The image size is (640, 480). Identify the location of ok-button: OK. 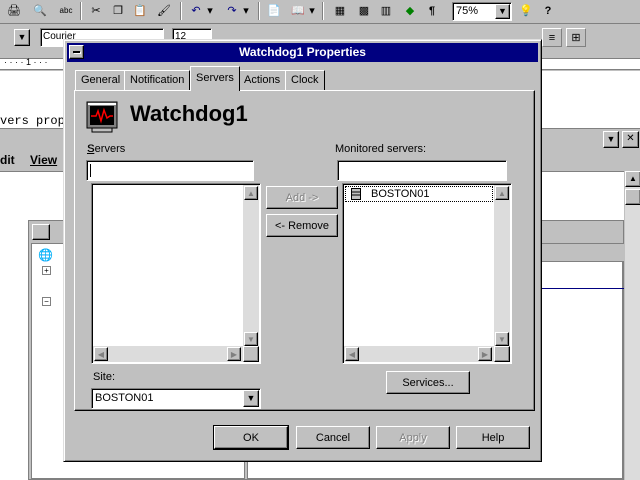
(251, 437).